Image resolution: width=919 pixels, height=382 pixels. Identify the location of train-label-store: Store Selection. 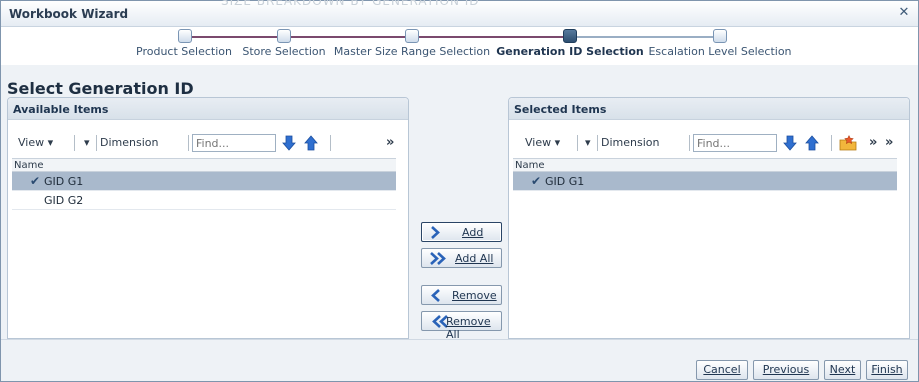
(283, 51).